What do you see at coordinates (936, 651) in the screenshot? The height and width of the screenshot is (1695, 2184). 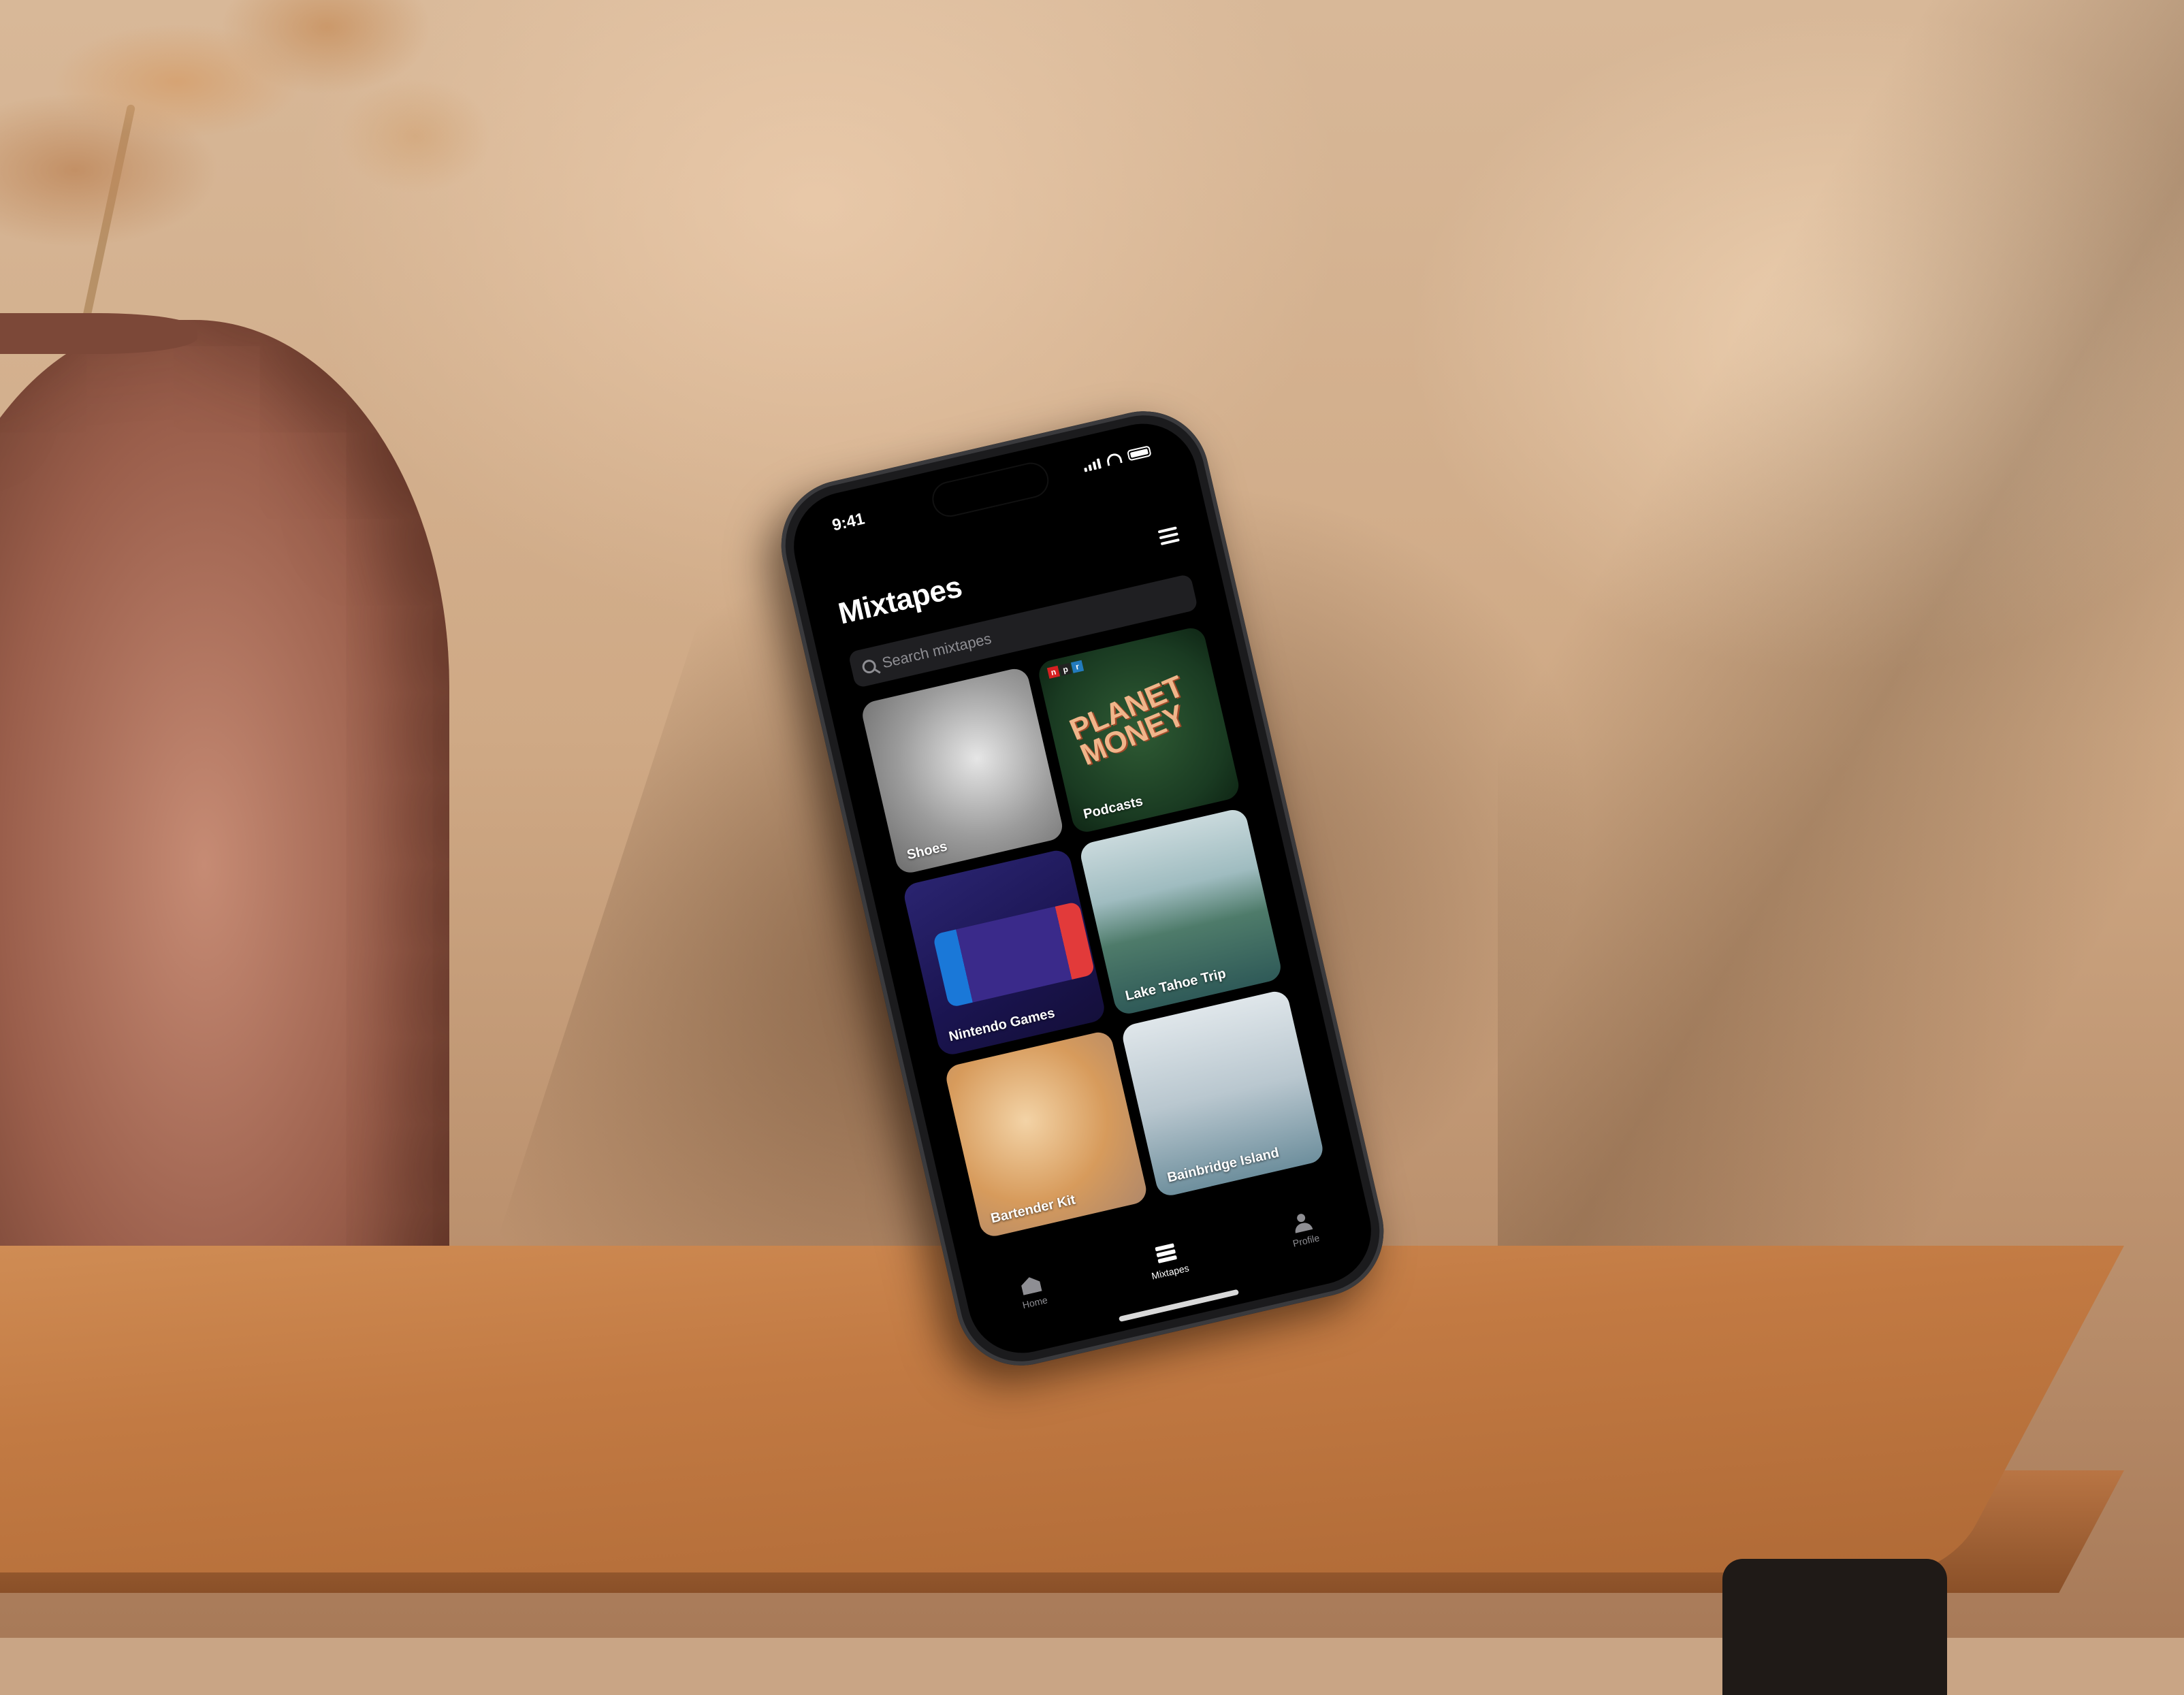 I see `search-placeholder: Search mixtapes` at bounding box center [936, 651].